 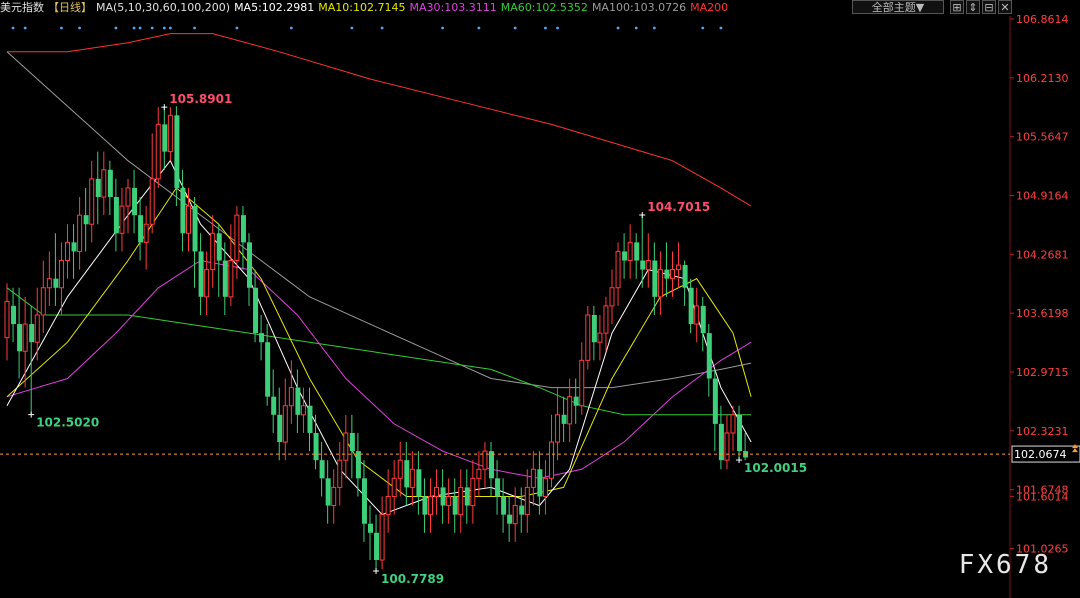 What do you see at coordinates (1042, 137) in the screenshot?
I see `y-tick-label: 105.5647` at bounding box center [1042, 137].